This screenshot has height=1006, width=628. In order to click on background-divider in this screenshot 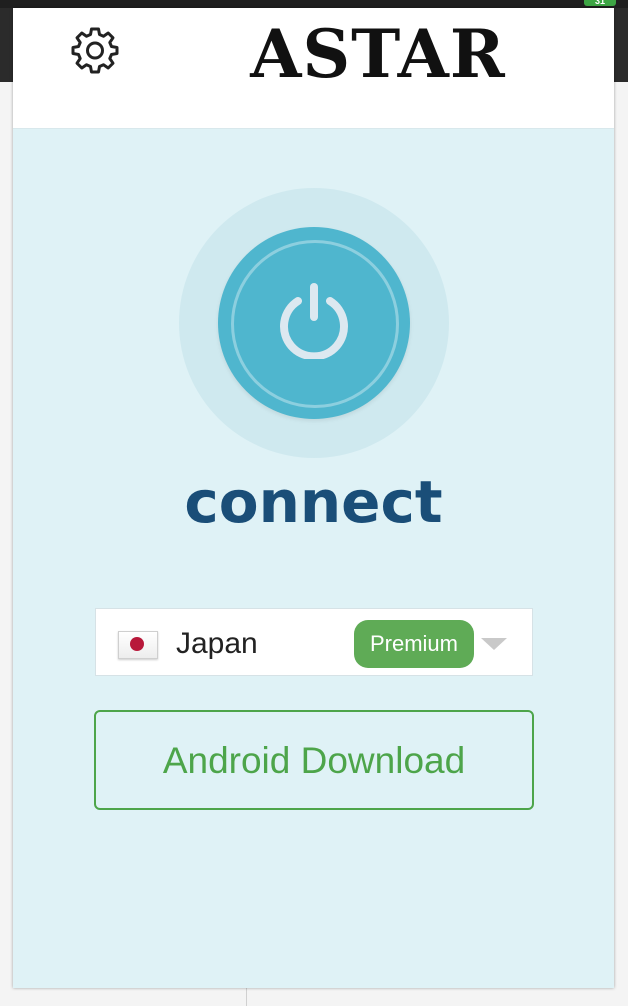, I will do `click(246, 997)`.